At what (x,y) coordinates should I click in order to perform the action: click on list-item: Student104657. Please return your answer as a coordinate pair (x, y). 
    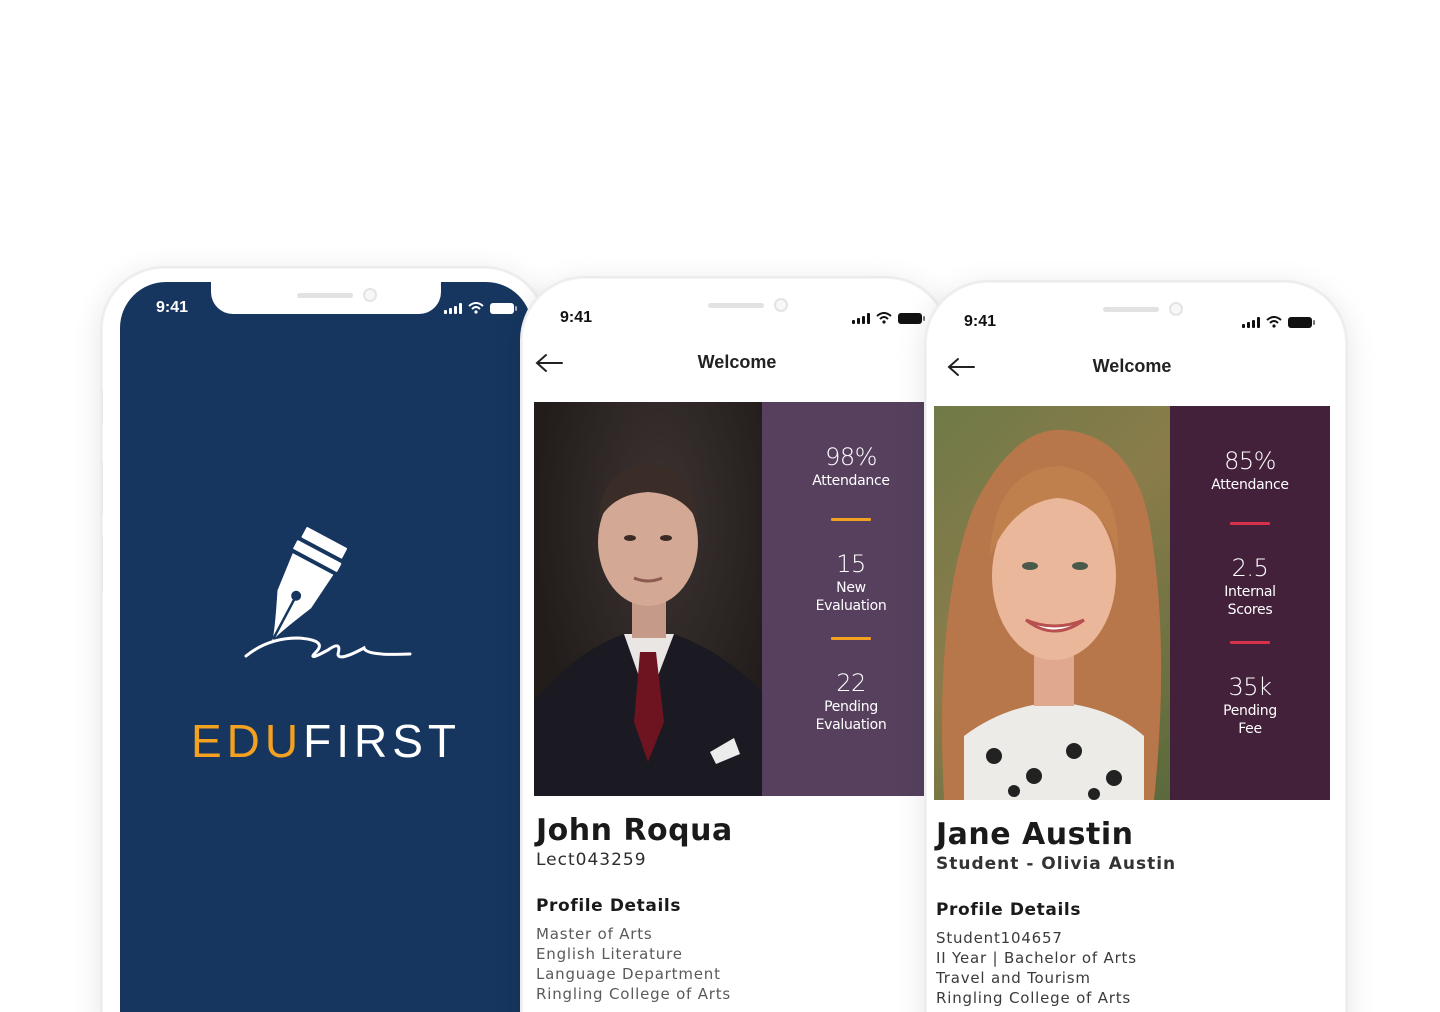
    Looking at the image, I should click on (999, 938).